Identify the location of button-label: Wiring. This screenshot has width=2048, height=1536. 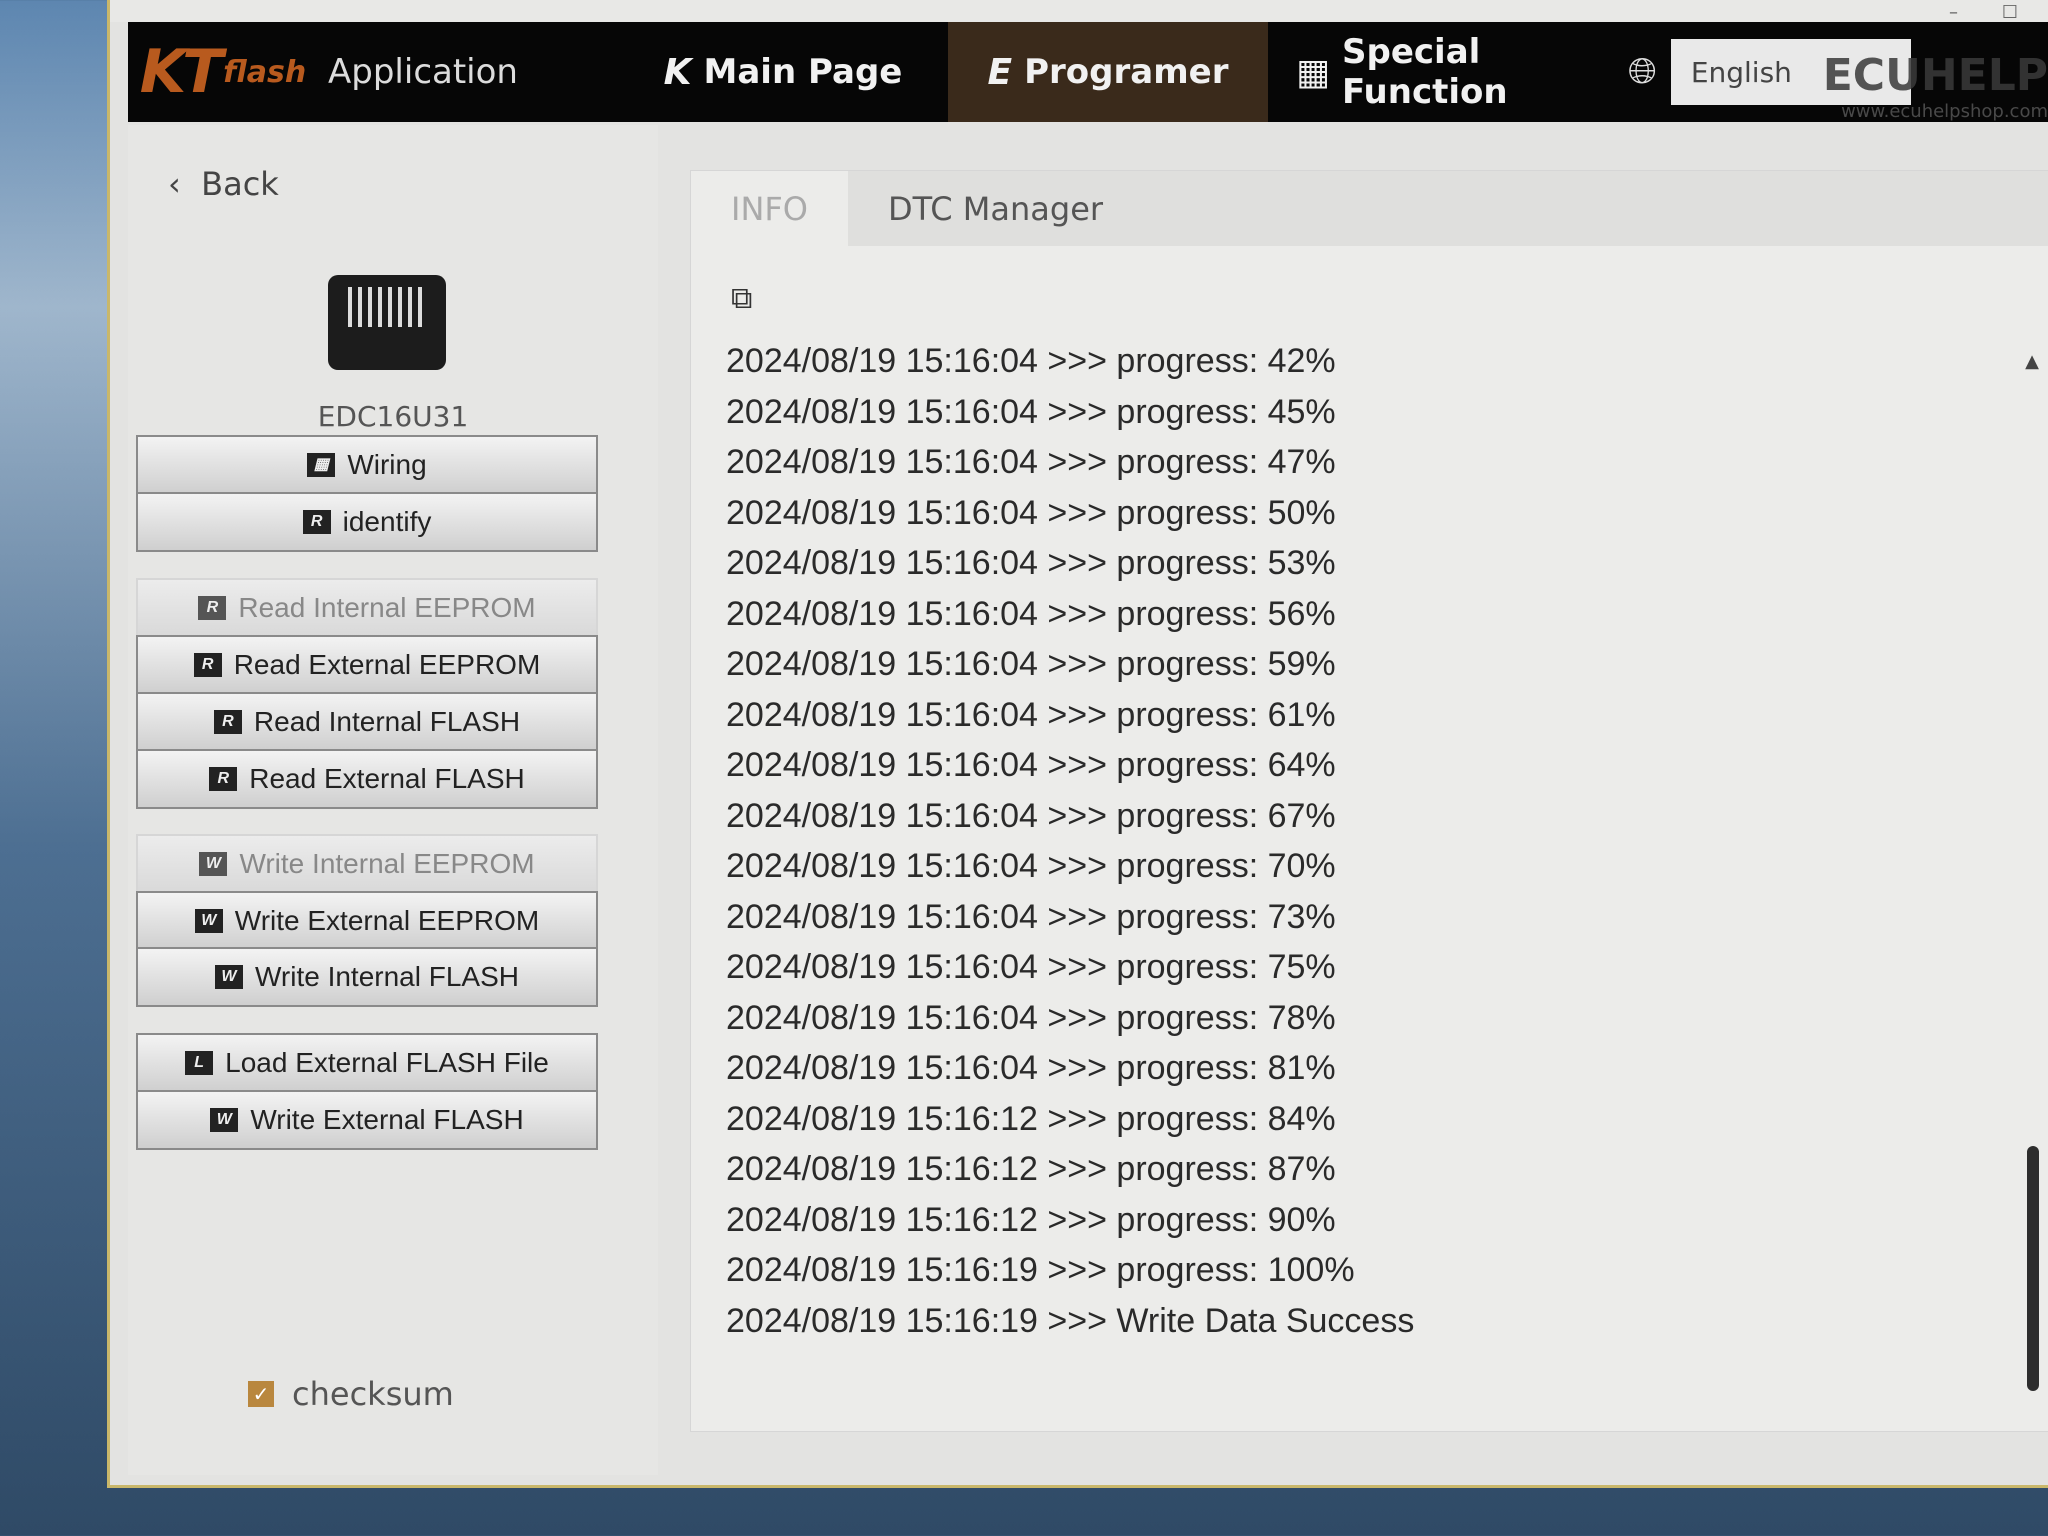
(387, 464).